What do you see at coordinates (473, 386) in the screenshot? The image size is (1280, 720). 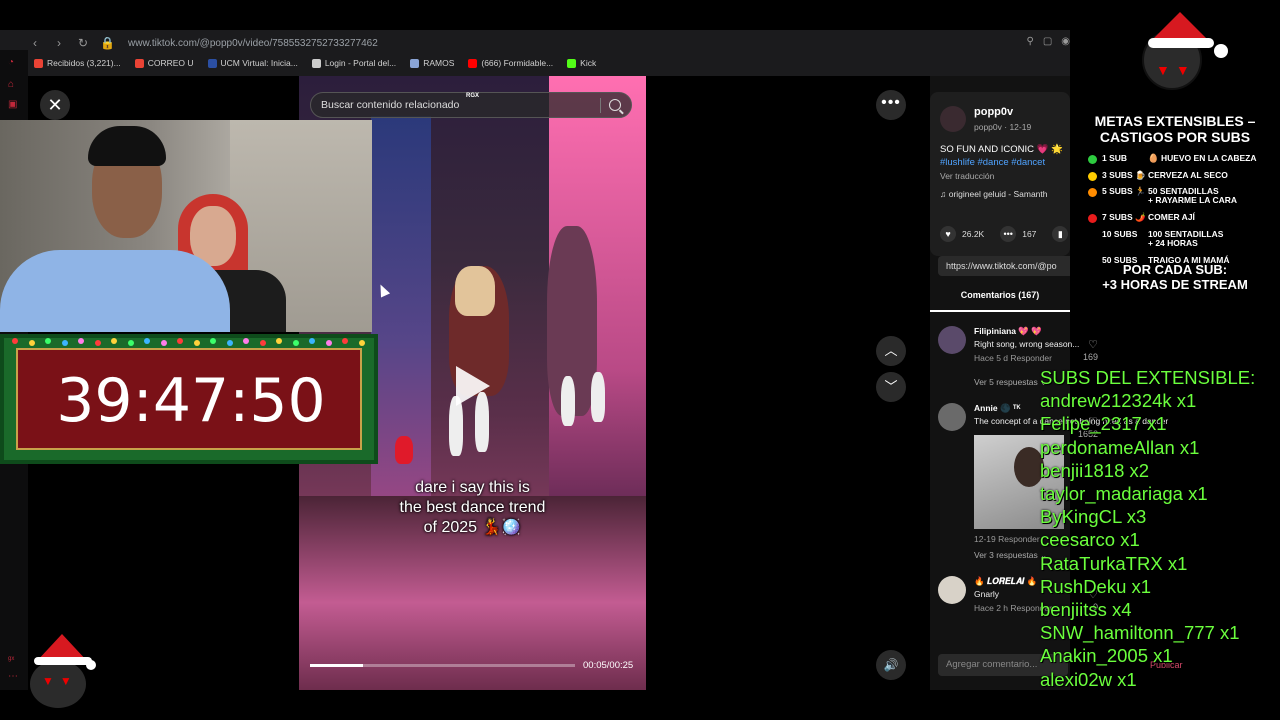 I see `play-icon` at bounding box center [473, 386].